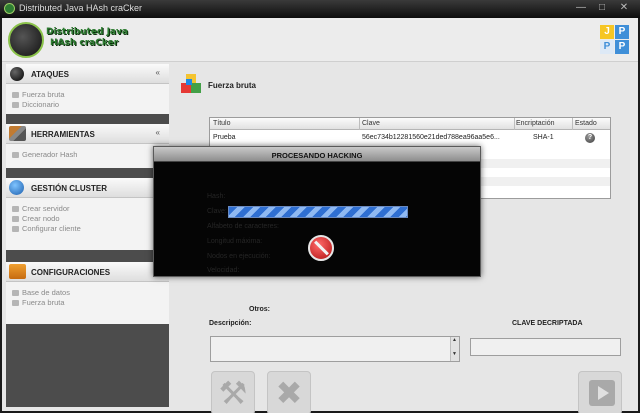 The image size is (640, 413). What do you see at coordinates (607, 47) in the screenshot?
I see `badge-letter-p2: P` at bounding box center [607, 47].